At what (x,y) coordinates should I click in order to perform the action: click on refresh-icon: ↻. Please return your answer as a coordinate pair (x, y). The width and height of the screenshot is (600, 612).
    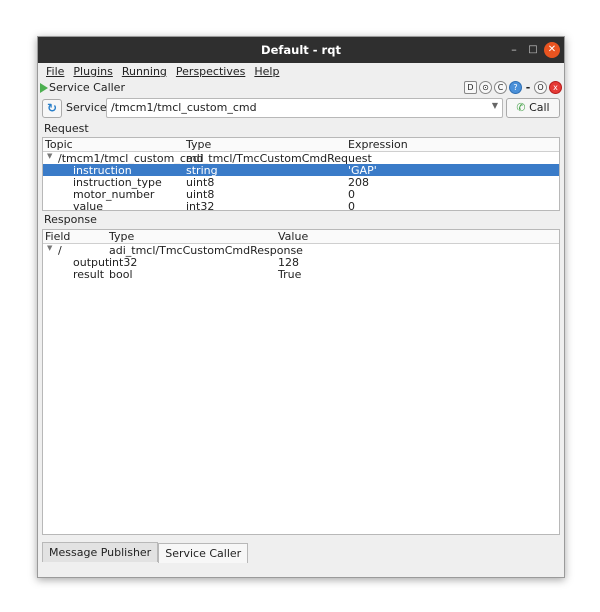
    Looking at the image, I should click on (52, 108).